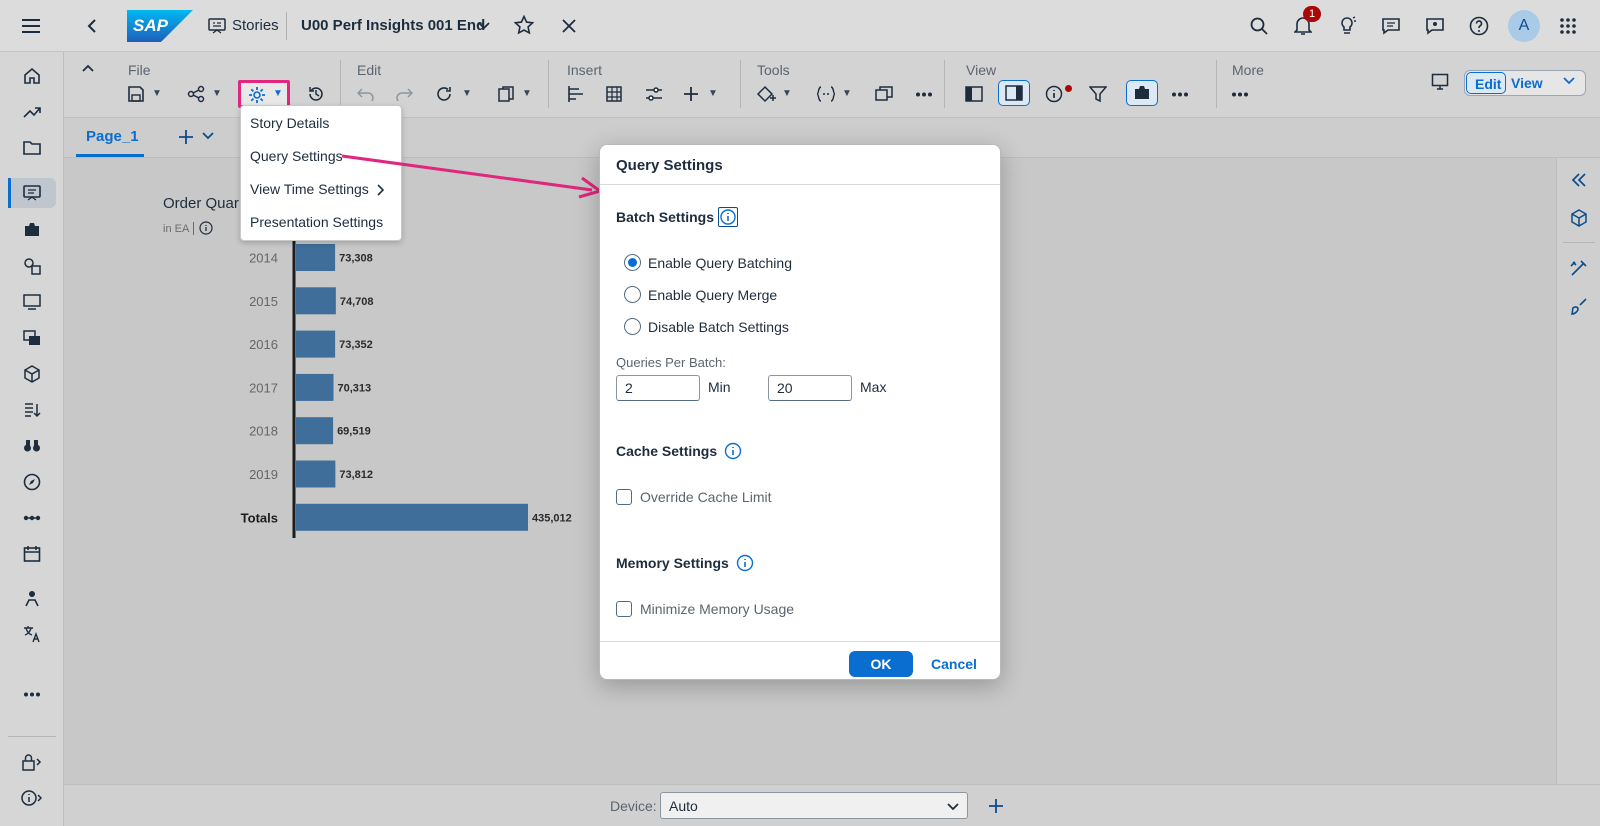  What do you see at coordinates (1568, 26) in the screenshot?
I see `app-grid-icon` at bounding box center [1568, 26].